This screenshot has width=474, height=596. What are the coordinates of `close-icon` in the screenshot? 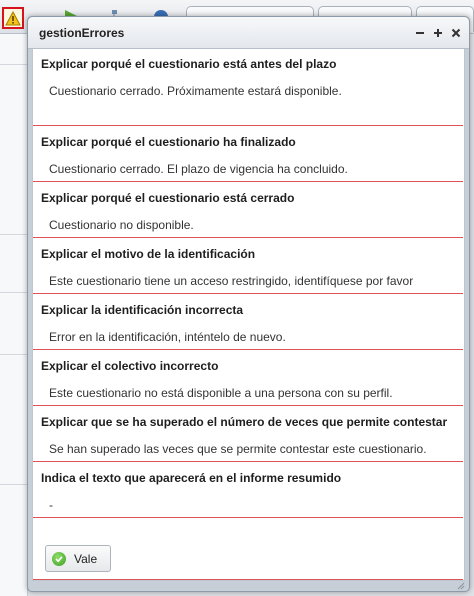 It's located at (455, 32).